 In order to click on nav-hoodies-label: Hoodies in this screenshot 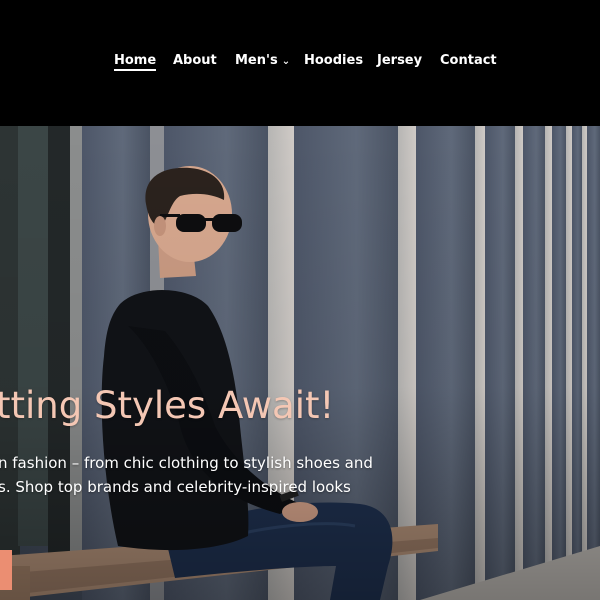, I will do `click(334, 60)`.